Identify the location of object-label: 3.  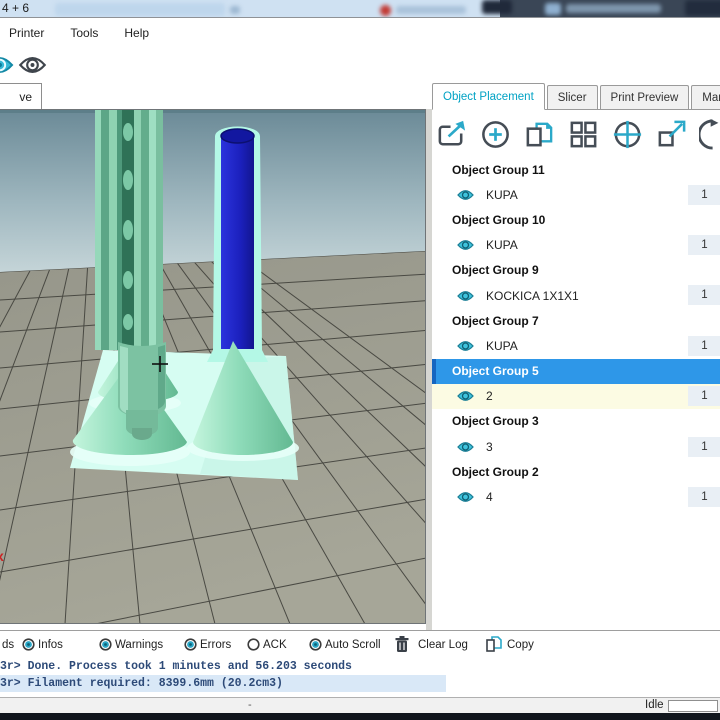
(489, 446).